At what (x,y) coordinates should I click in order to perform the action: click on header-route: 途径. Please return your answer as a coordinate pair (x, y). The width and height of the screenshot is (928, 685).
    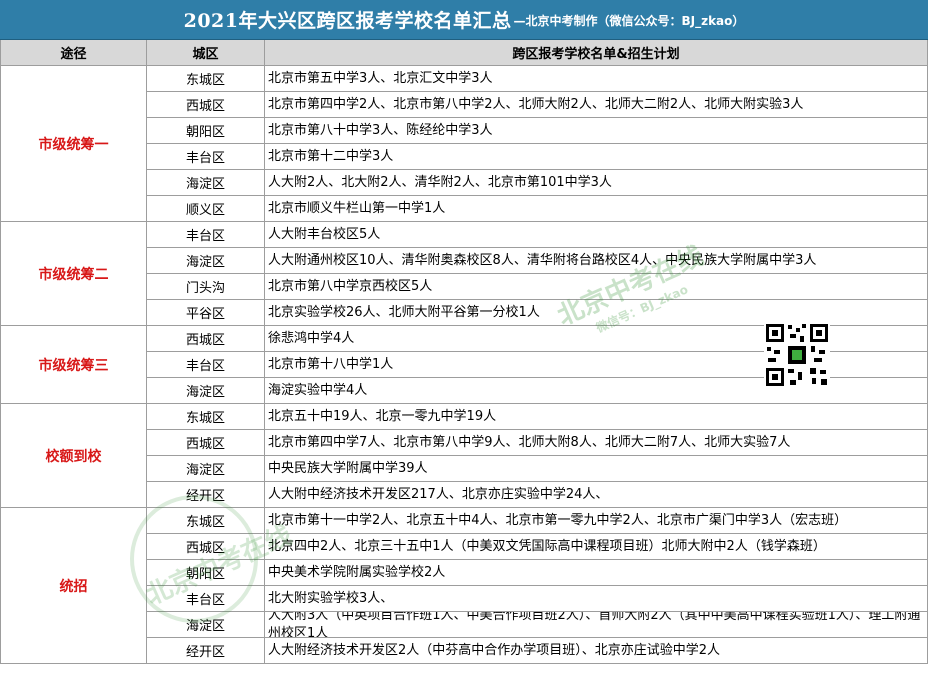
    Looking at the image, I should click on (73, 53).